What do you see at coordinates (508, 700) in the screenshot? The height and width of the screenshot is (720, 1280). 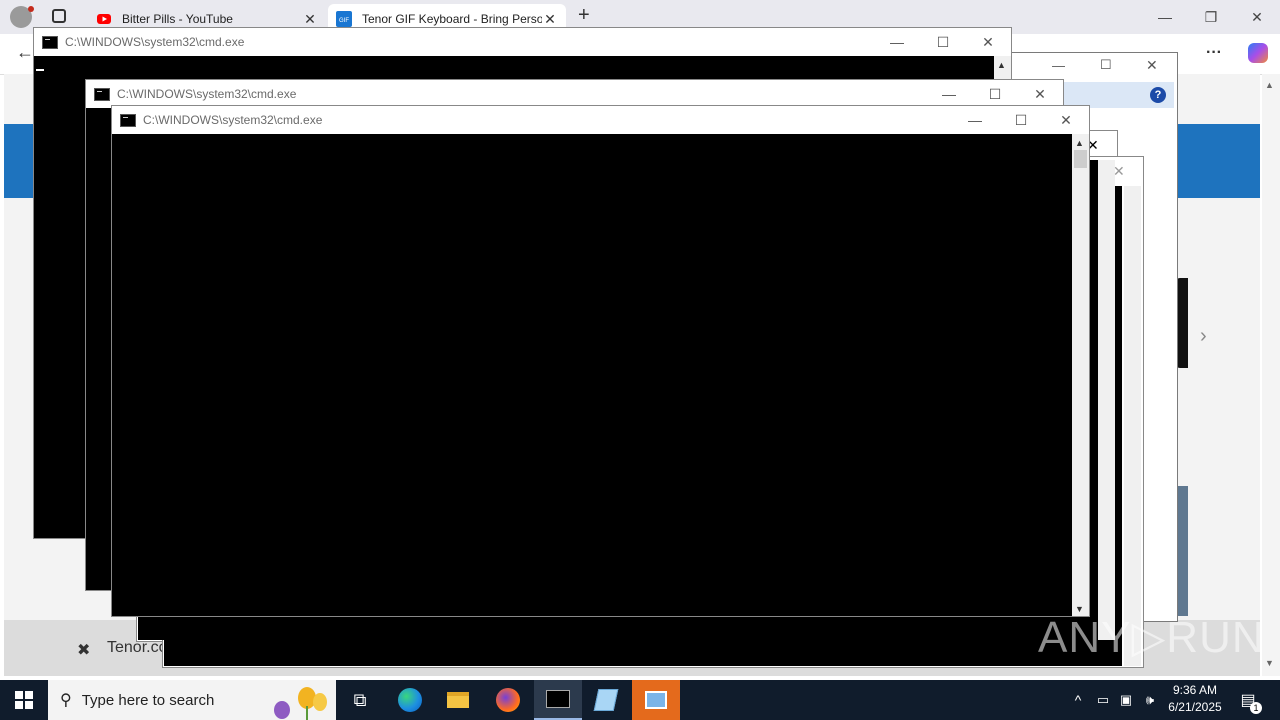 I see `firefox-icon` at bounding box center [508, 700].